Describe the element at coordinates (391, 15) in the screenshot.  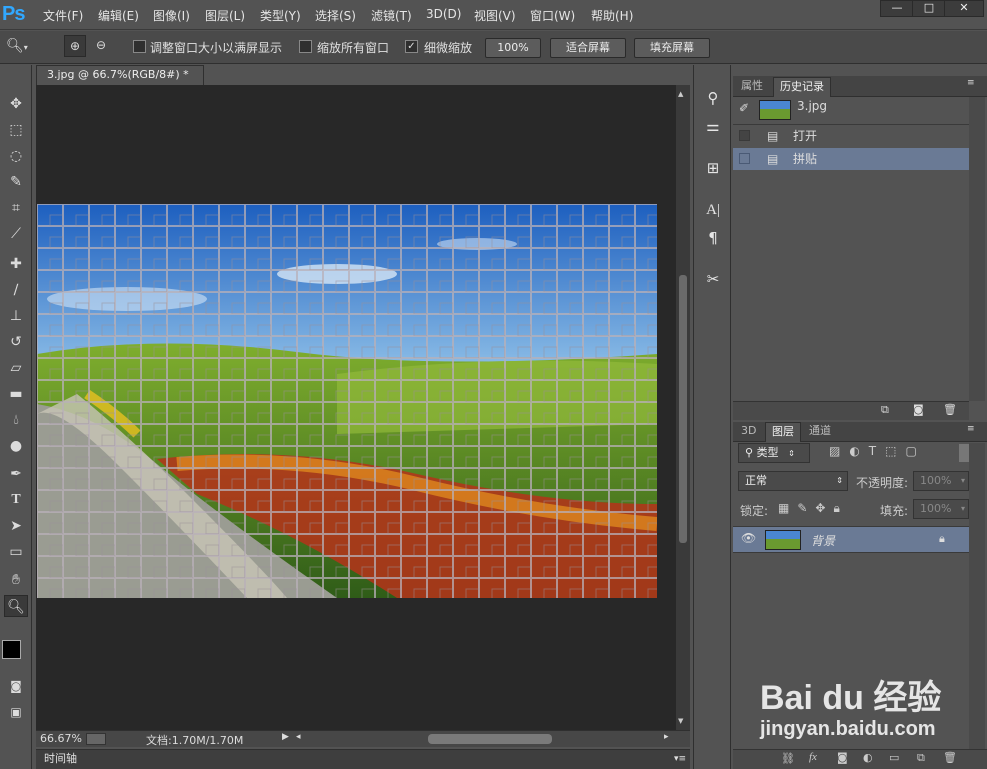
I see `menu-filter: 滤镜(T)` at that location.